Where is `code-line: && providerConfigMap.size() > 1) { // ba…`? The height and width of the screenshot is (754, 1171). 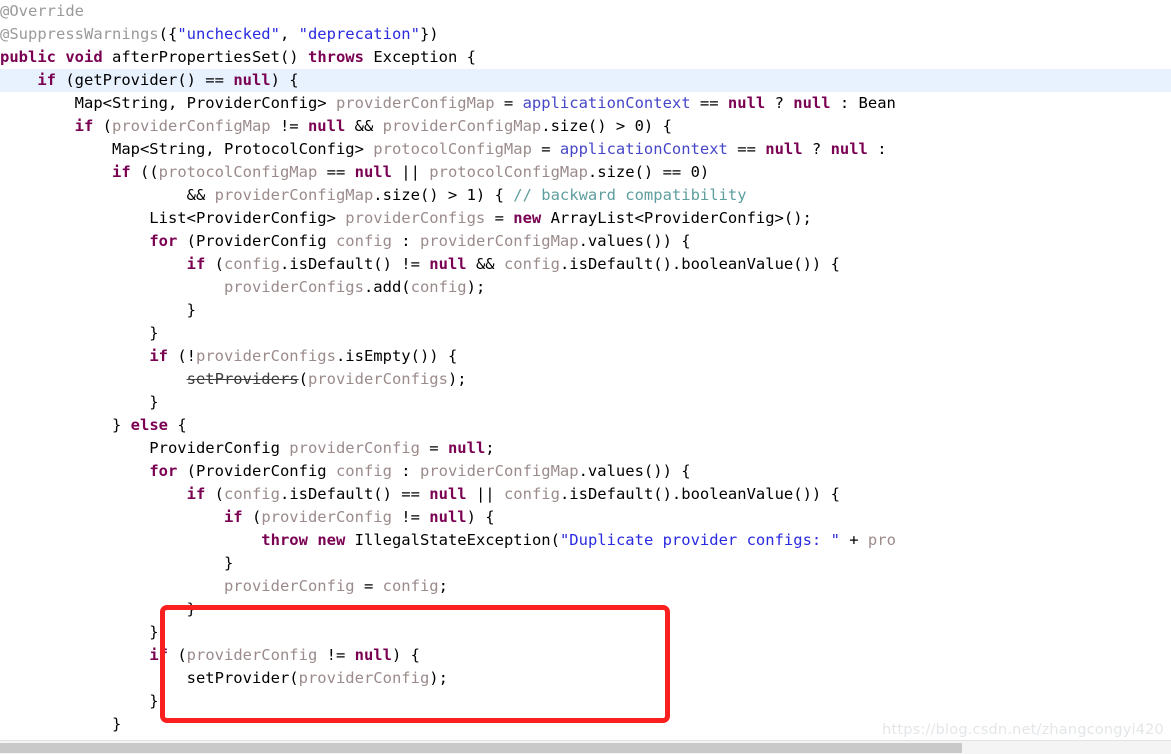
code-line: && providerConfigMap.size() > 1) { // ba… is located at coordinates (585, 195).